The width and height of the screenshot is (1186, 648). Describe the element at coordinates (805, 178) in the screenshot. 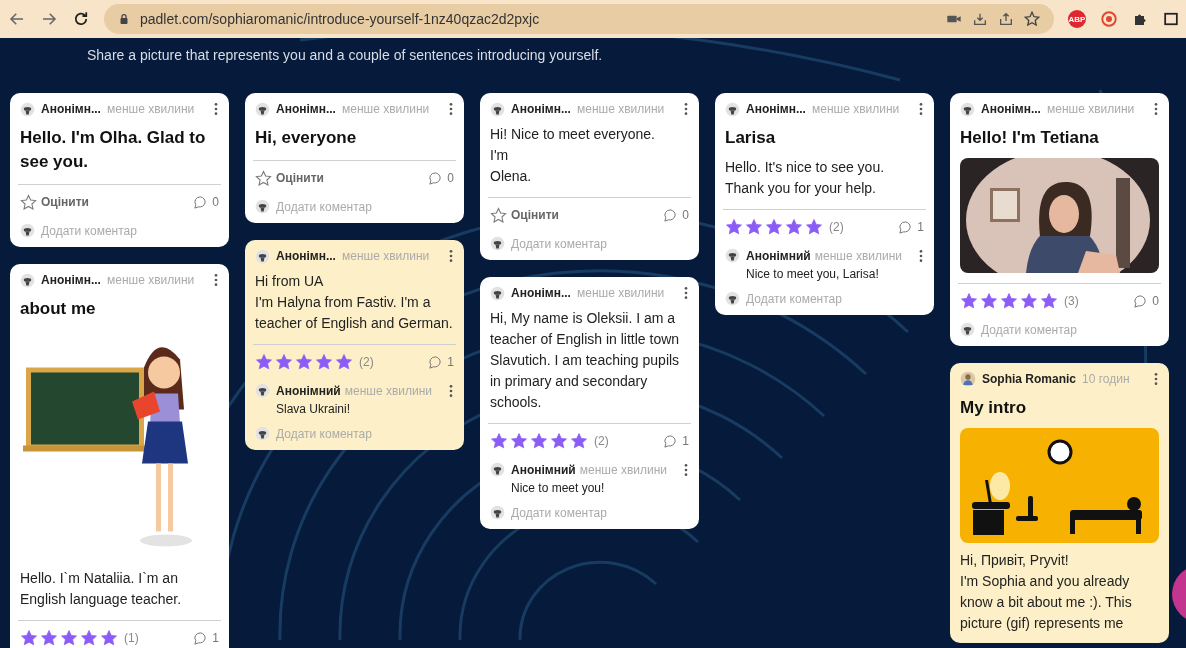

I see `post-text: Hello. It's nice to see you. Thank you for your help.` at that location.